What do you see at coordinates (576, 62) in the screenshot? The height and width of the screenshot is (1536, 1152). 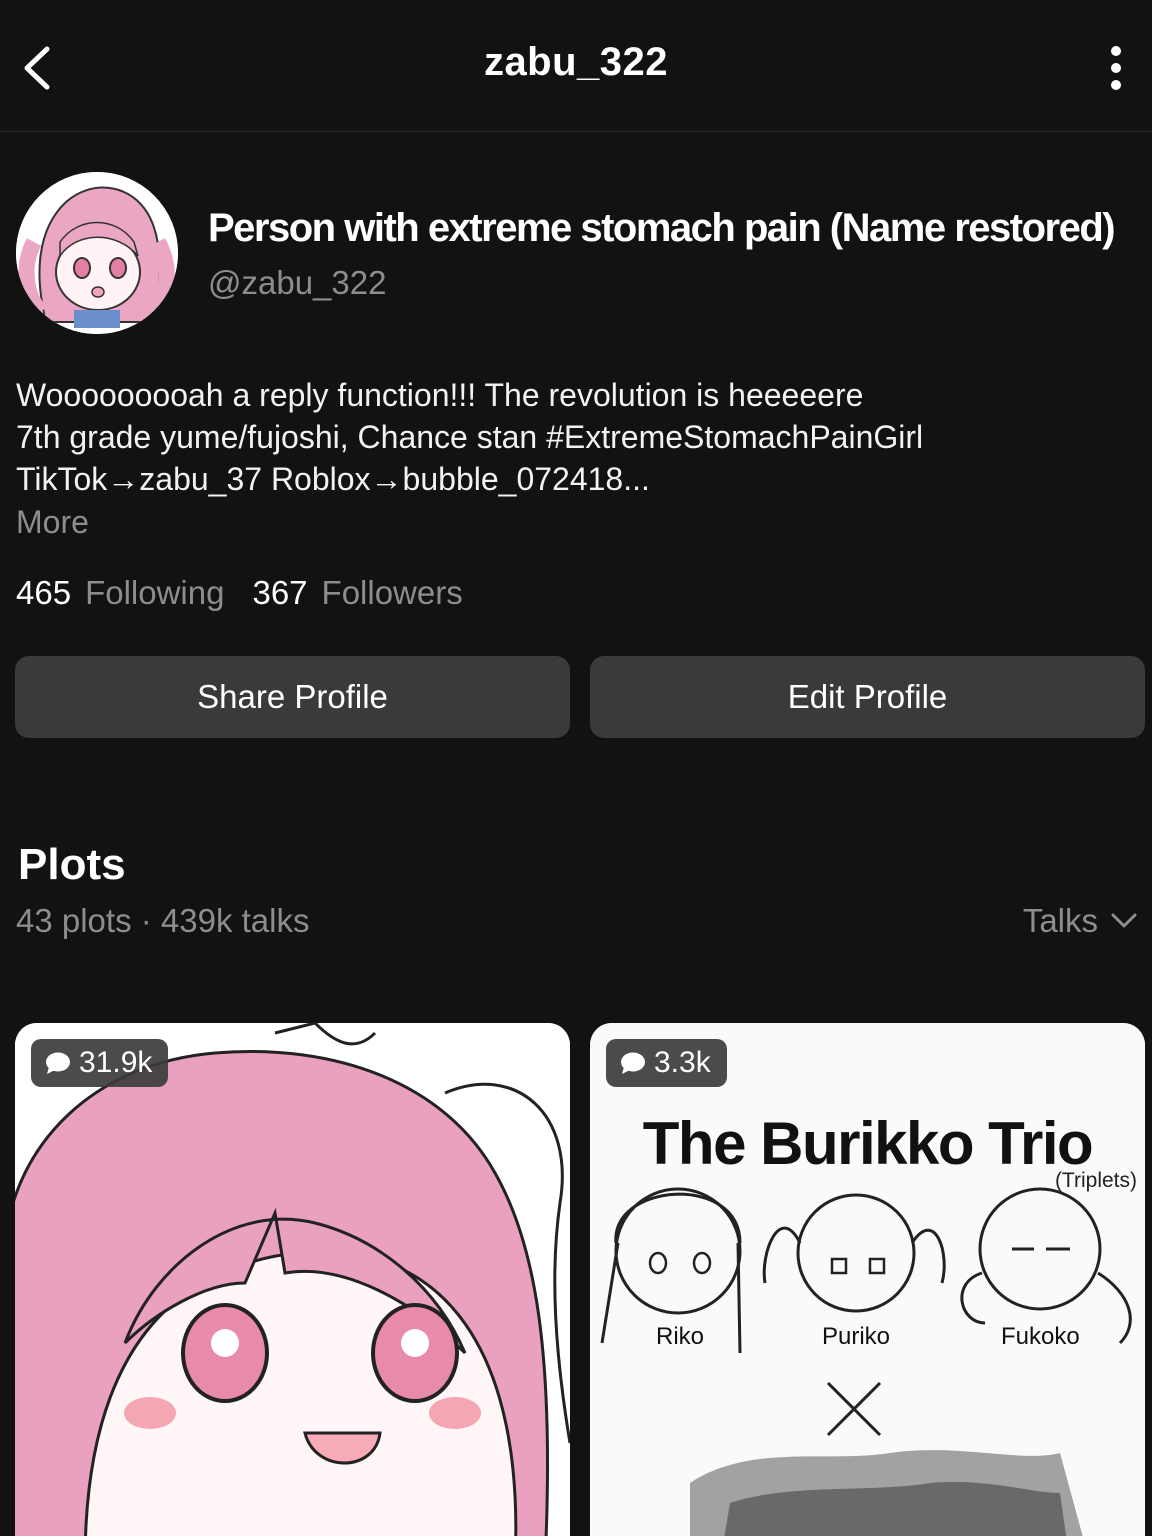 I see `page-title: zabu_322` at bounding box center [576, 62].